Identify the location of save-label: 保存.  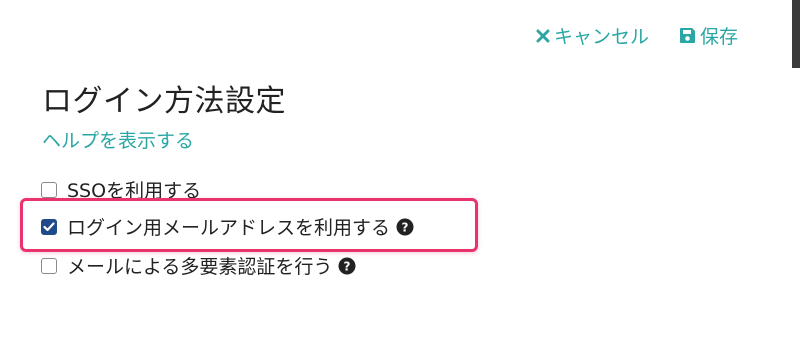
(718, 37).